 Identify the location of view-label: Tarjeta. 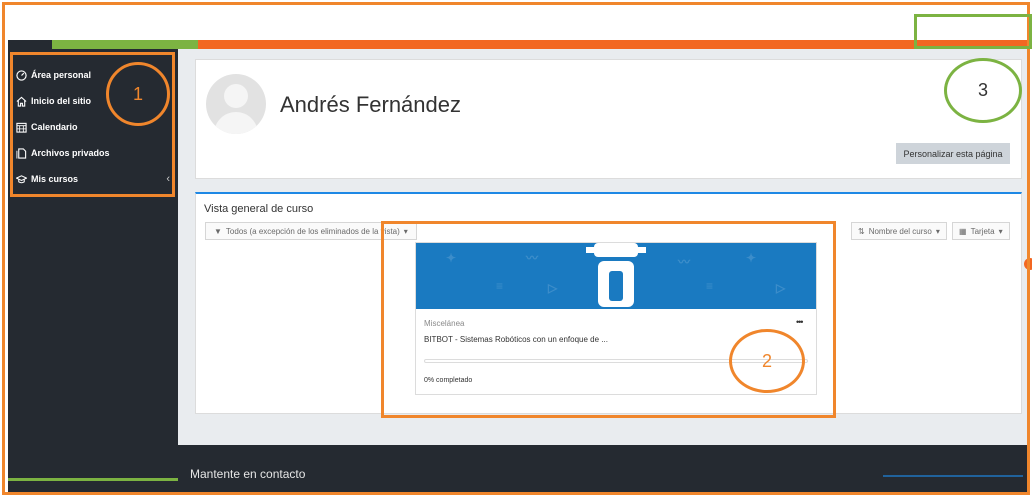
(982, 231).